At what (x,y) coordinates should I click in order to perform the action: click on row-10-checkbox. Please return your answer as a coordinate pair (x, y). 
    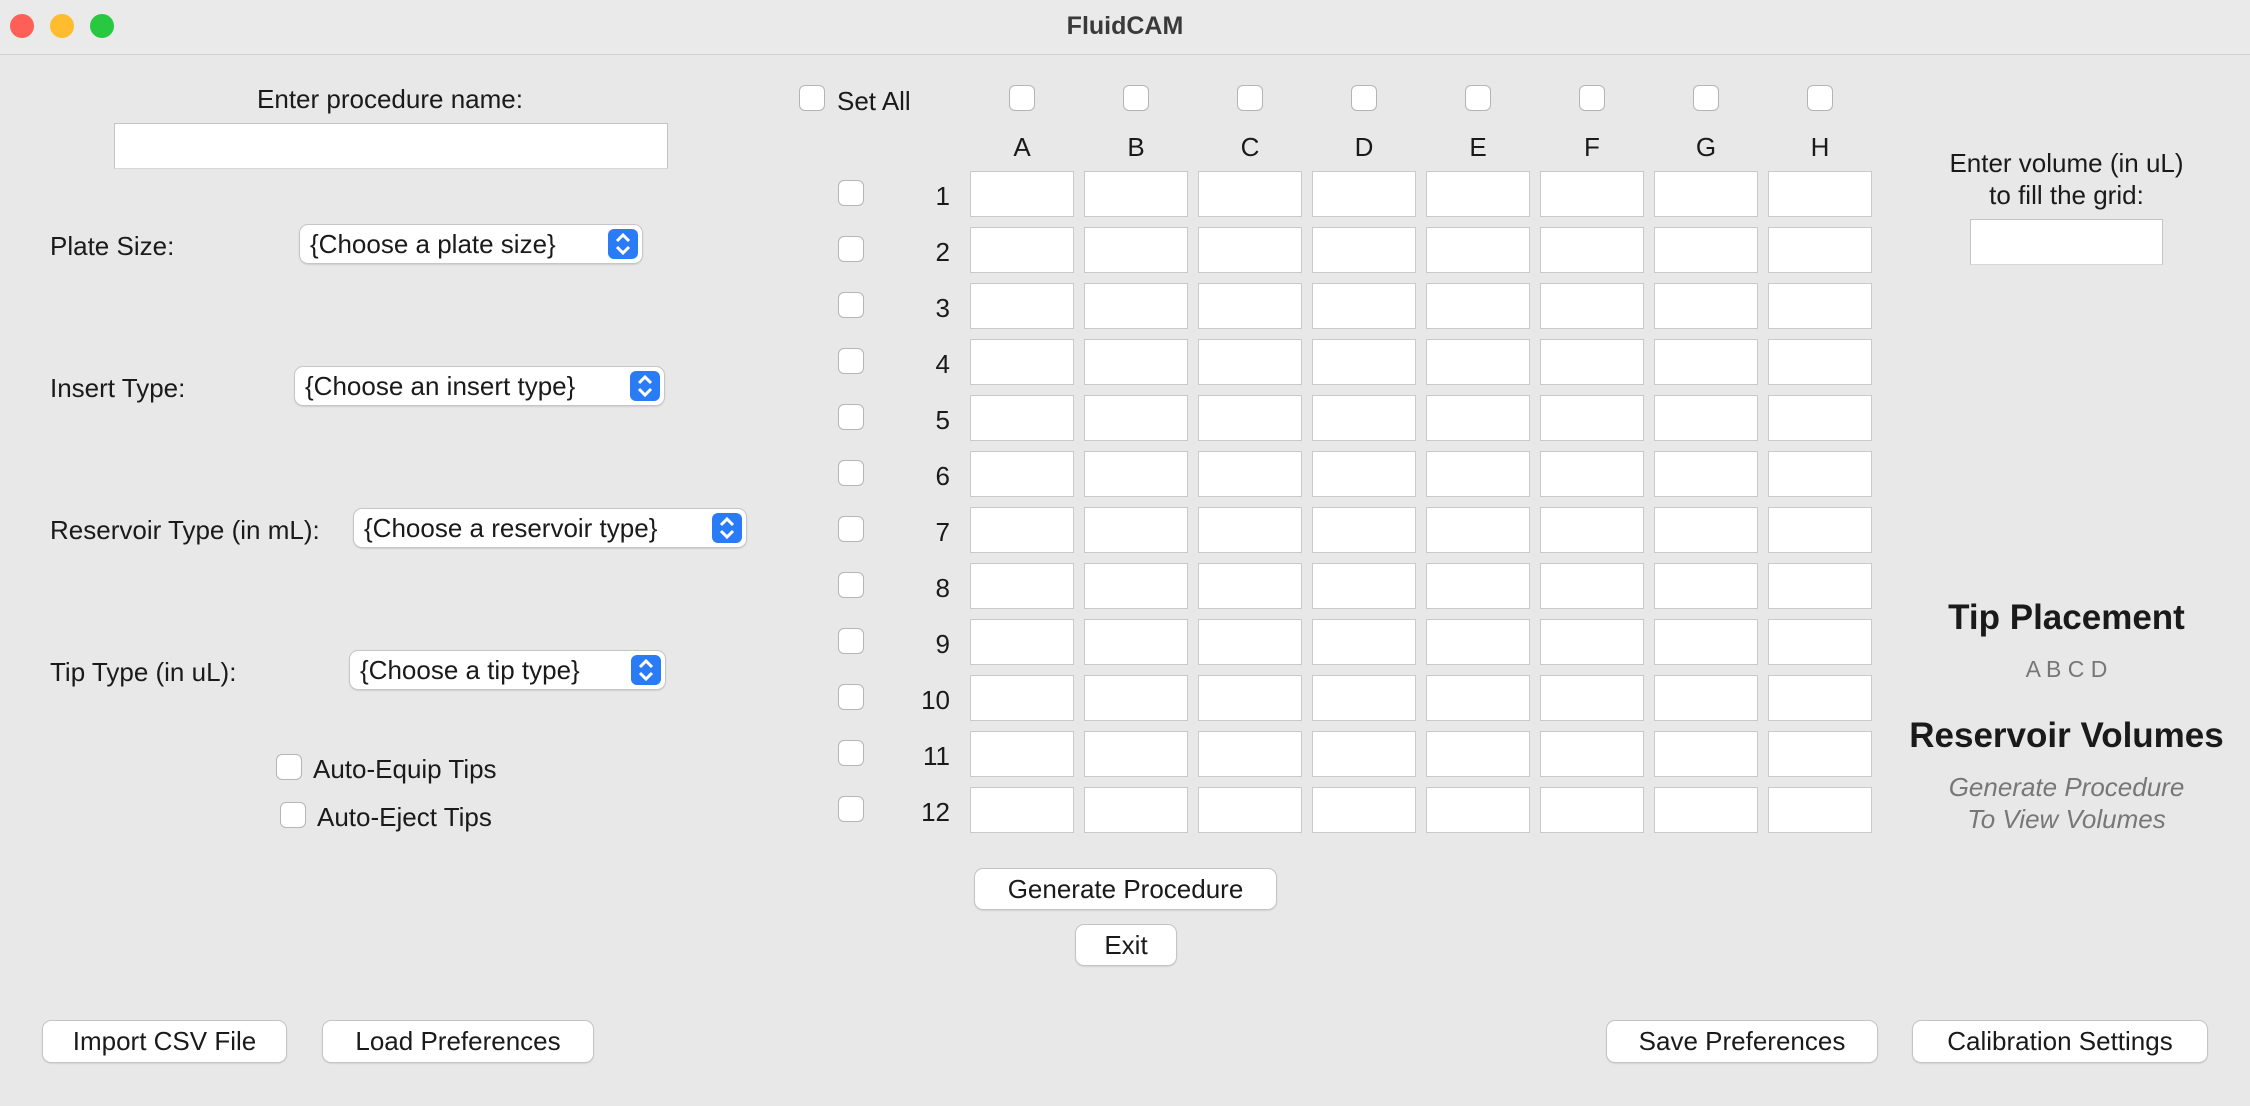
    Looking at the image, I should click on (851, 697).